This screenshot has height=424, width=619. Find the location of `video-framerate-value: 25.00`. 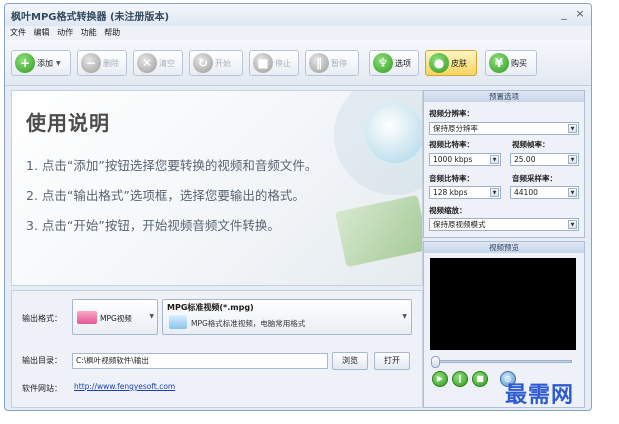

video-framerate-value: 25.00 is located at coordinates (525, 159).